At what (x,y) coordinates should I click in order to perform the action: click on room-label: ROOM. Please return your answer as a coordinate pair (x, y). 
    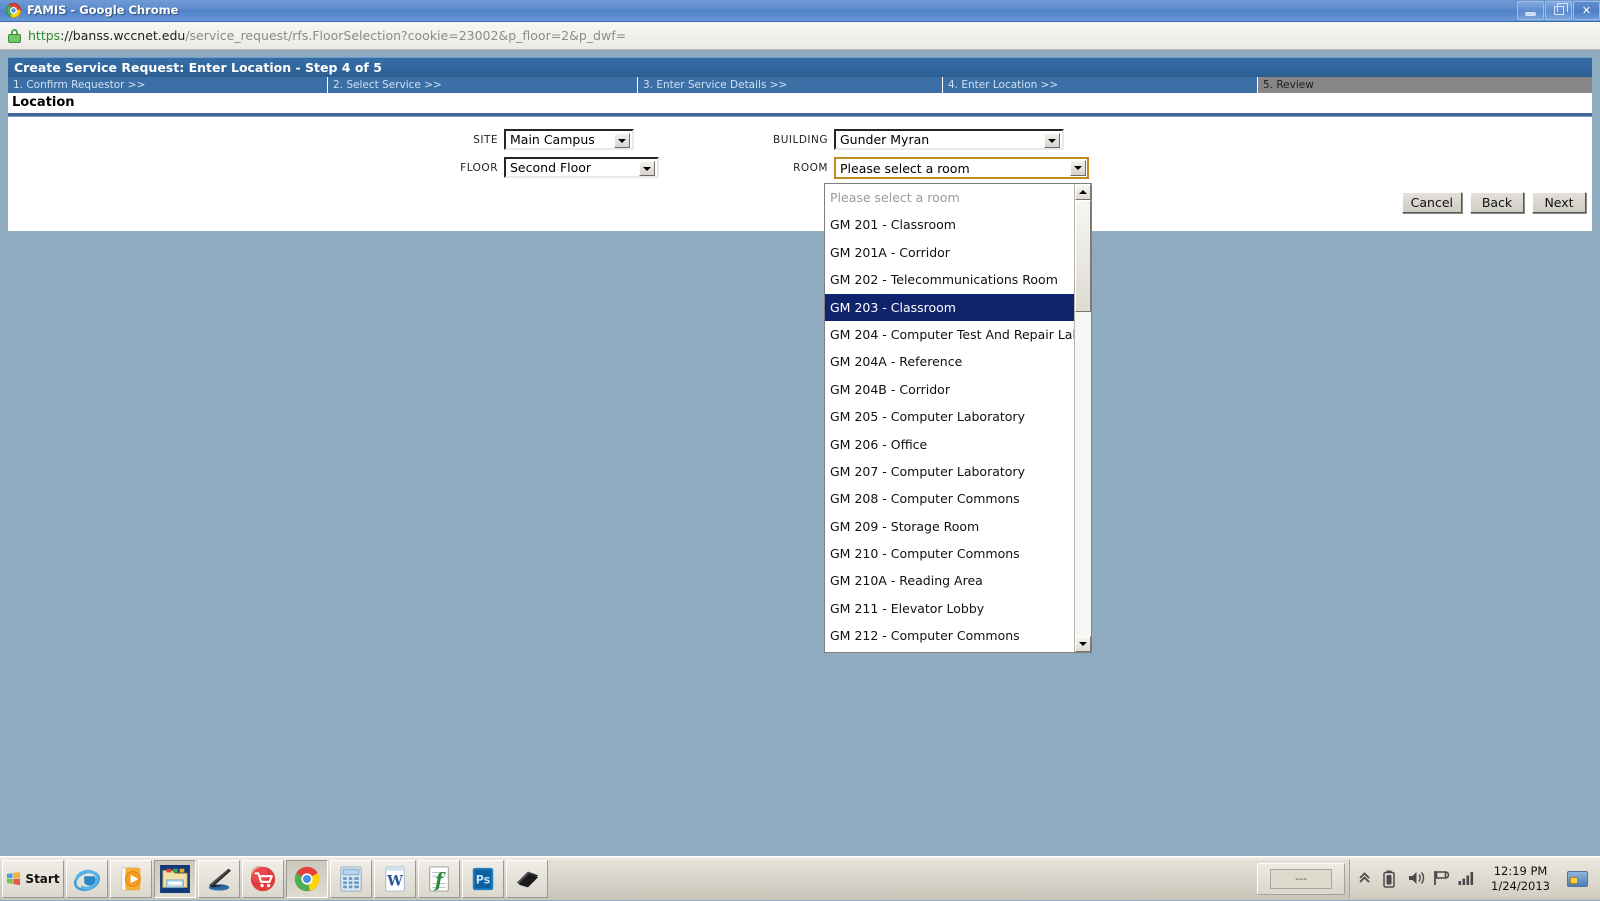
    Looking at the image, I should click on (788, 168).